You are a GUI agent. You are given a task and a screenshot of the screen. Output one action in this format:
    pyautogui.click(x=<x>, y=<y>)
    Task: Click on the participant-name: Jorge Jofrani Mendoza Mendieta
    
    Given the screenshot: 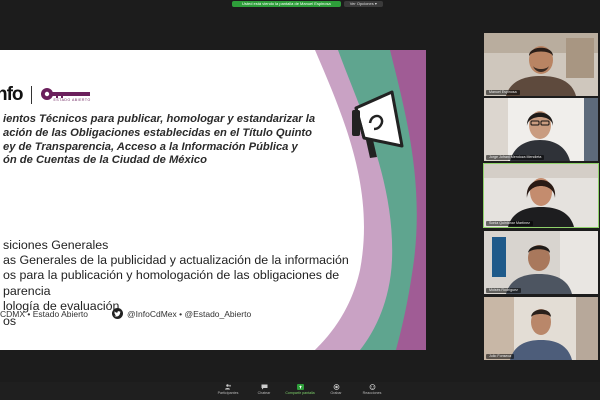 What is the action you would take?
    pyautogui.click(x=515, y=157)
    